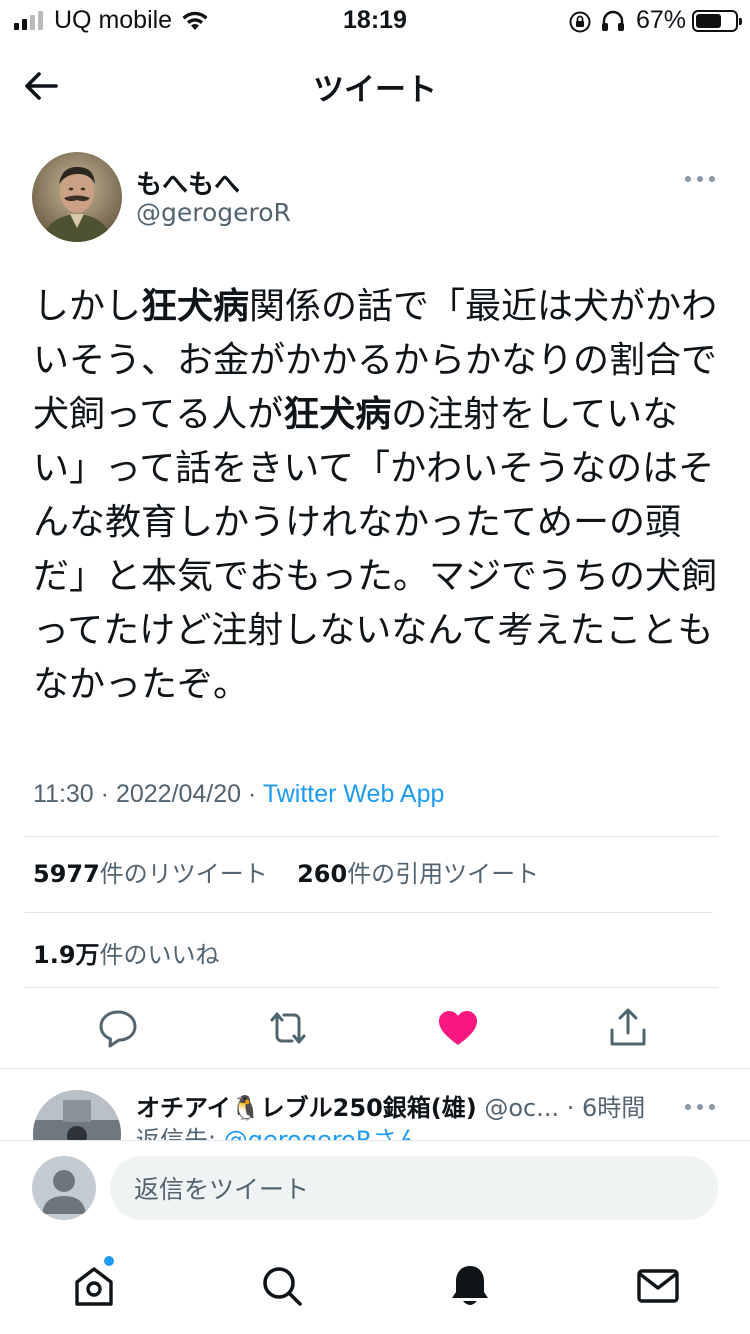  I want to click on reply-to-label: 返信先:, so click(180, 1133).